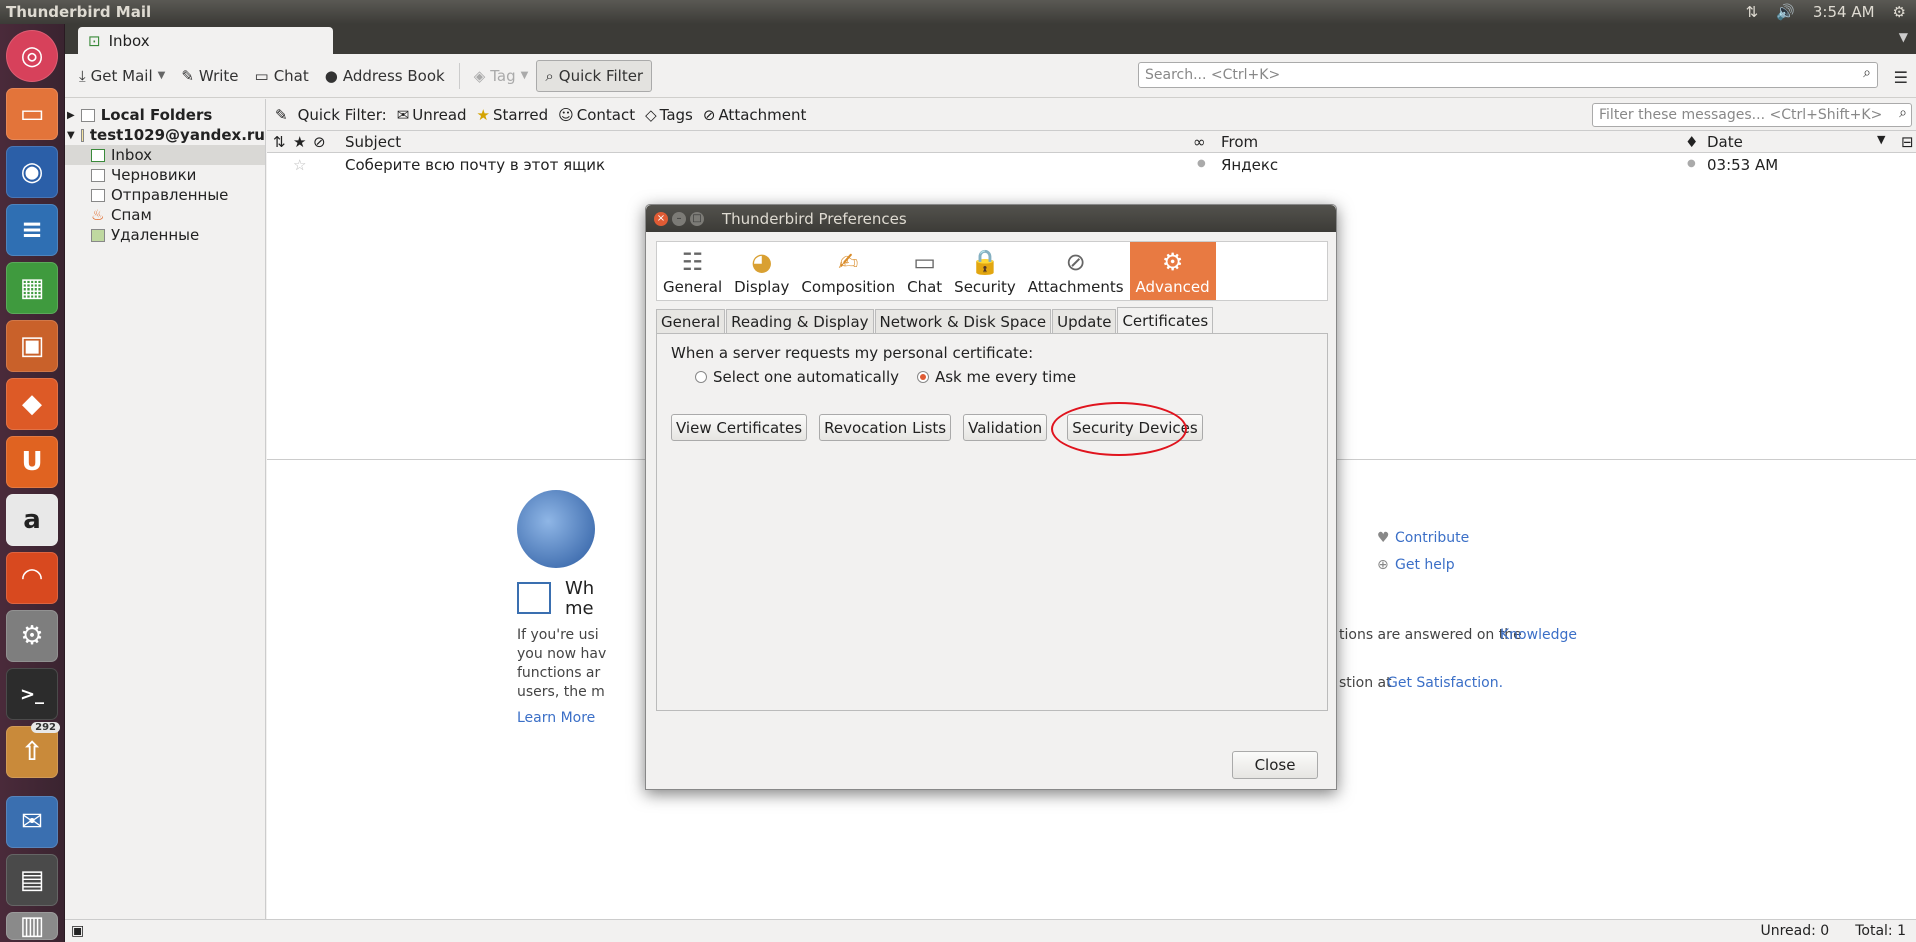 This screenshot has width=1916, height=942. I want to click on dash-icon: ◎, so click(32, 56).